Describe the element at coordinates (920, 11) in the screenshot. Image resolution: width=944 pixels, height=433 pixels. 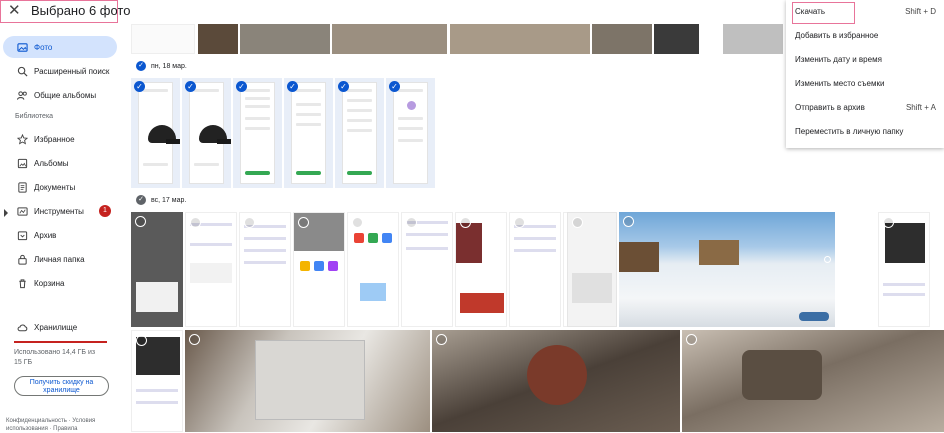
I see `keyboard-shortcut: Shift + D` at that location.